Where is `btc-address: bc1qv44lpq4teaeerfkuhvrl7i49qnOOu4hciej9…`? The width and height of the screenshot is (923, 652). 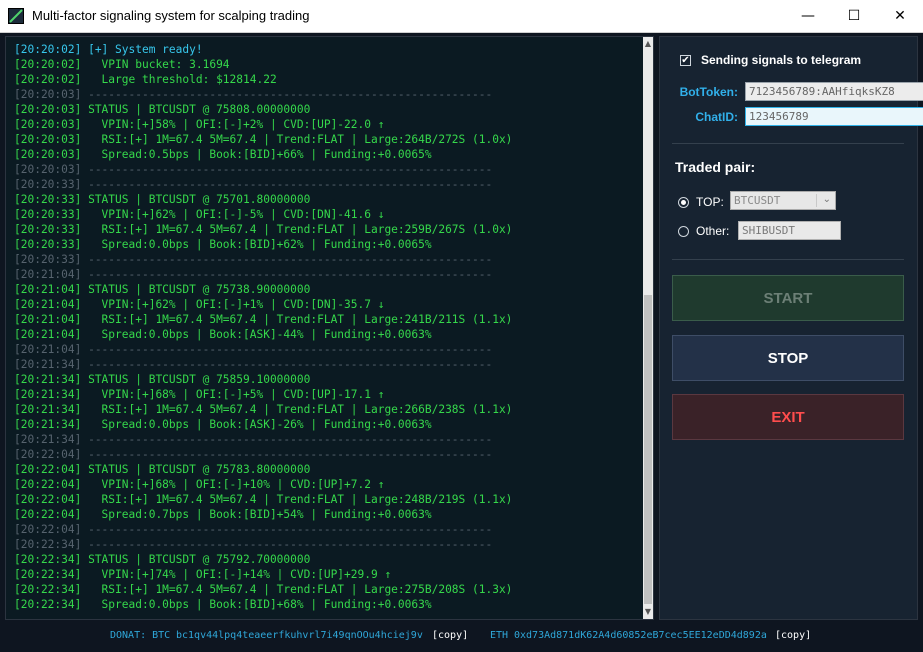
btc-address: bc1qv44lpq4teaeerfkuhvrl7i49qnOOu4hciej9… is located at coordinates (299, 635).